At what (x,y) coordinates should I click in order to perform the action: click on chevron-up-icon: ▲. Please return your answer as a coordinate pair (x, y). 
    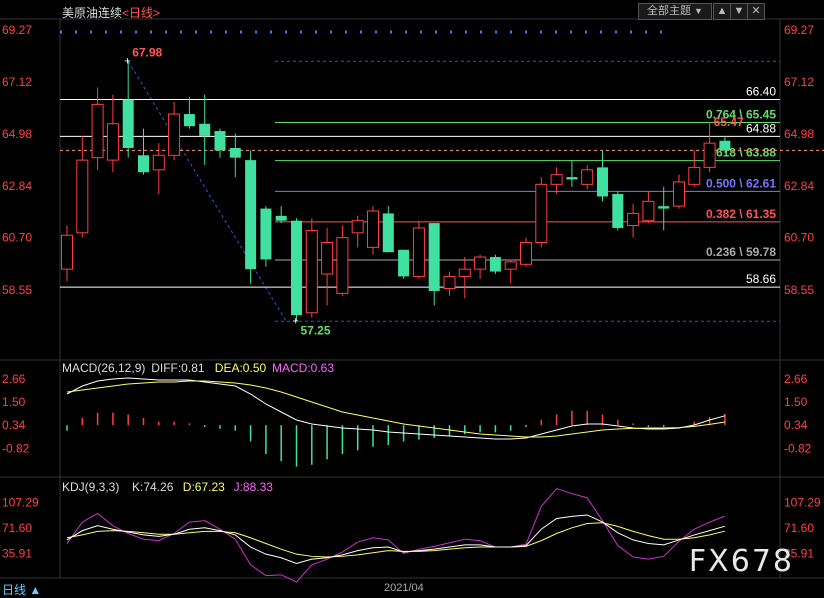
    Looking at the image, I should click on (722, 11).